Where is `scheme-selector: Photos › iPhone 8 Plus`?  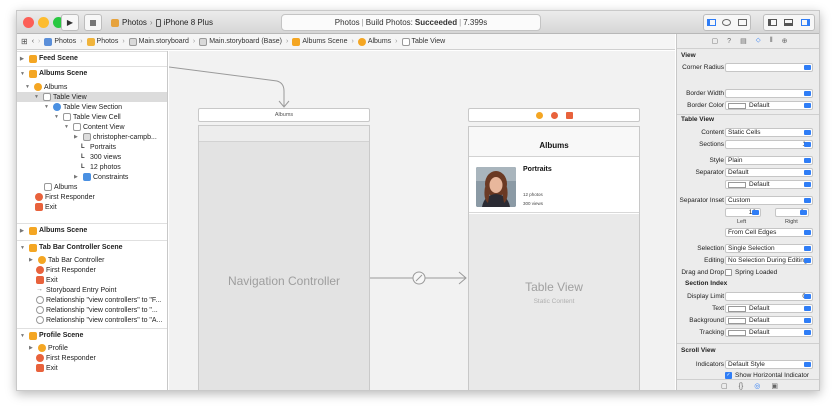 scheme-selector: Photos › iPhone 8 Plus is located at coordinates (162, 22).